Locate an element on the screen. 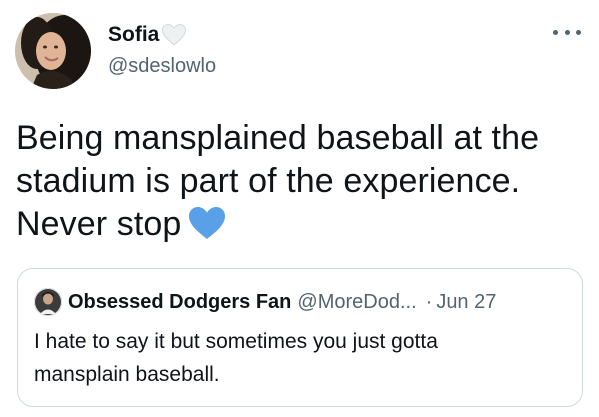 The width and height of the screenshot is (599, 417). author-handle: @sdeslowlo is located at coordinates (162, 66).